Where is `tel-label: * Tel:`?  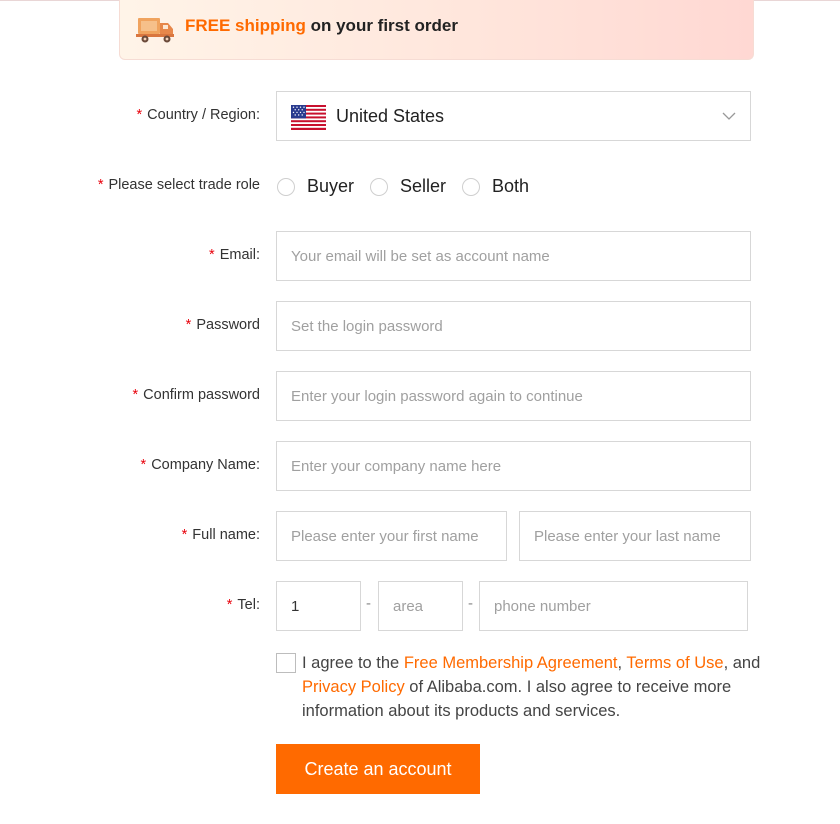 tel-label: * Tel: is located at coordinates (243, 605).